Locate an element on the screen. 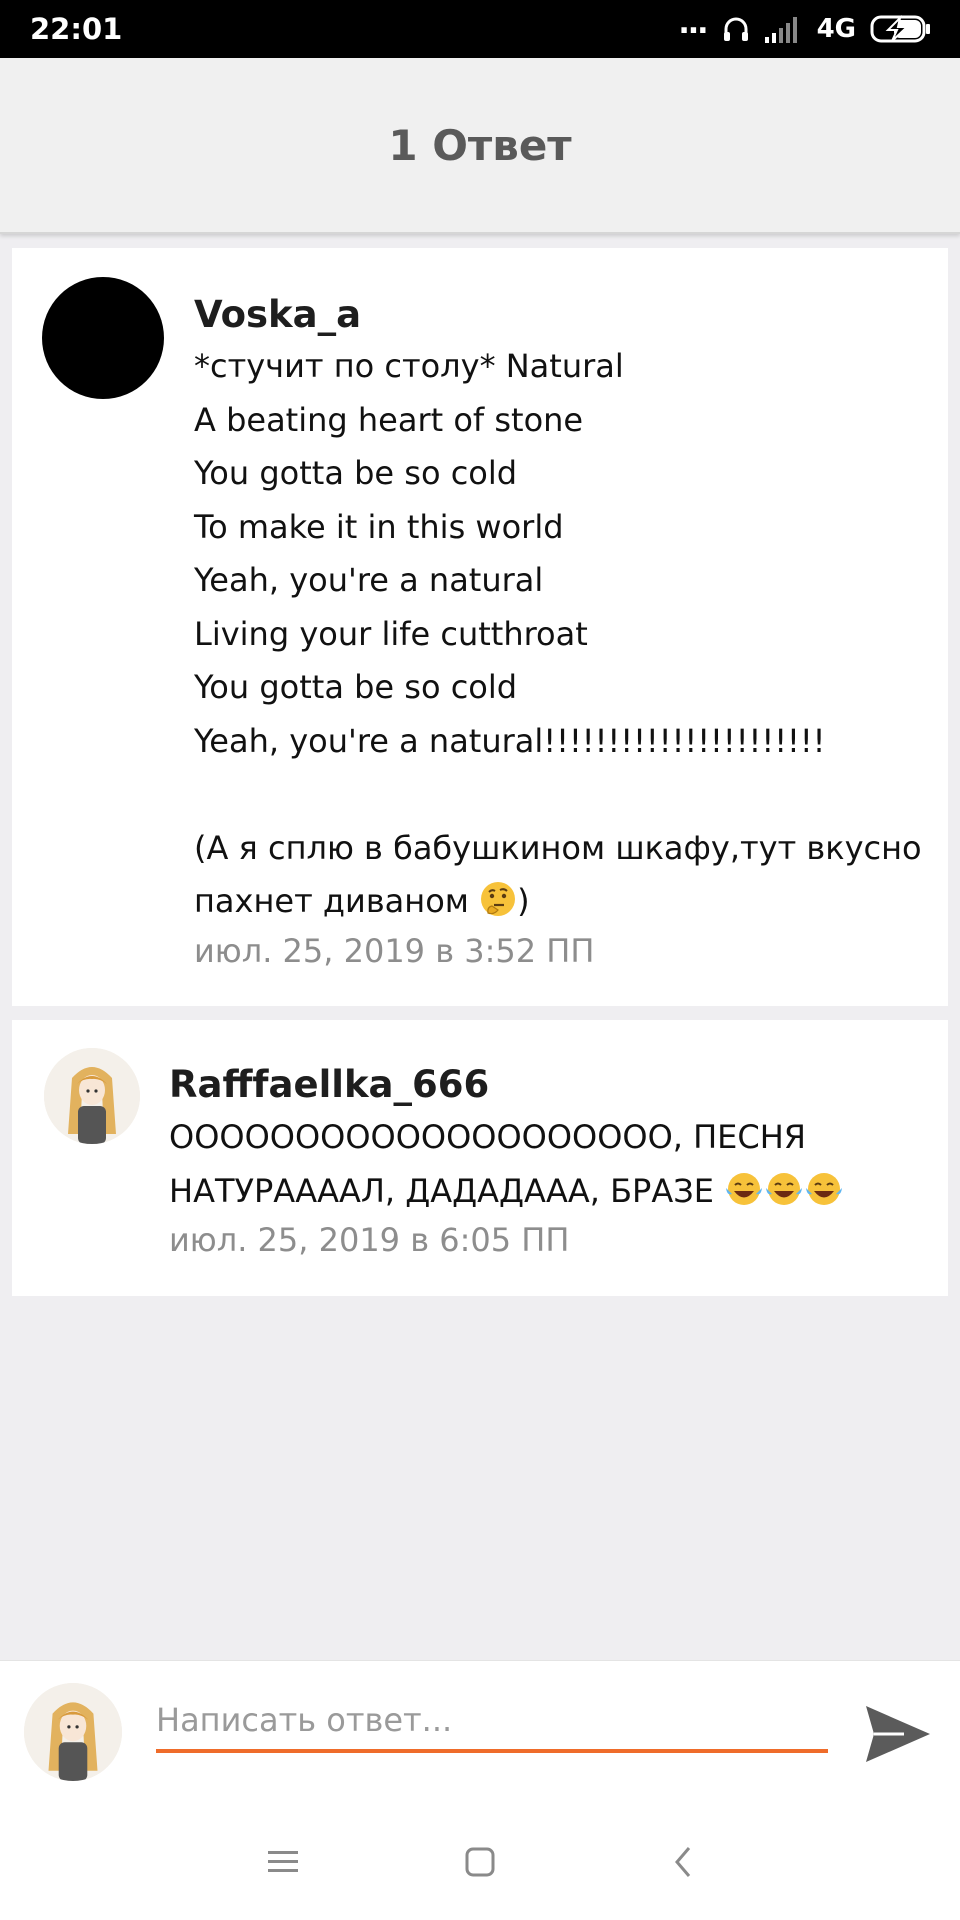 The width and height of the screenshot is (960, 1920). comment-text-line-with-emoji: НАТУРААААЛ, ДАДАДААА, БРАЗЕ is located at coordinates (549, 1191).